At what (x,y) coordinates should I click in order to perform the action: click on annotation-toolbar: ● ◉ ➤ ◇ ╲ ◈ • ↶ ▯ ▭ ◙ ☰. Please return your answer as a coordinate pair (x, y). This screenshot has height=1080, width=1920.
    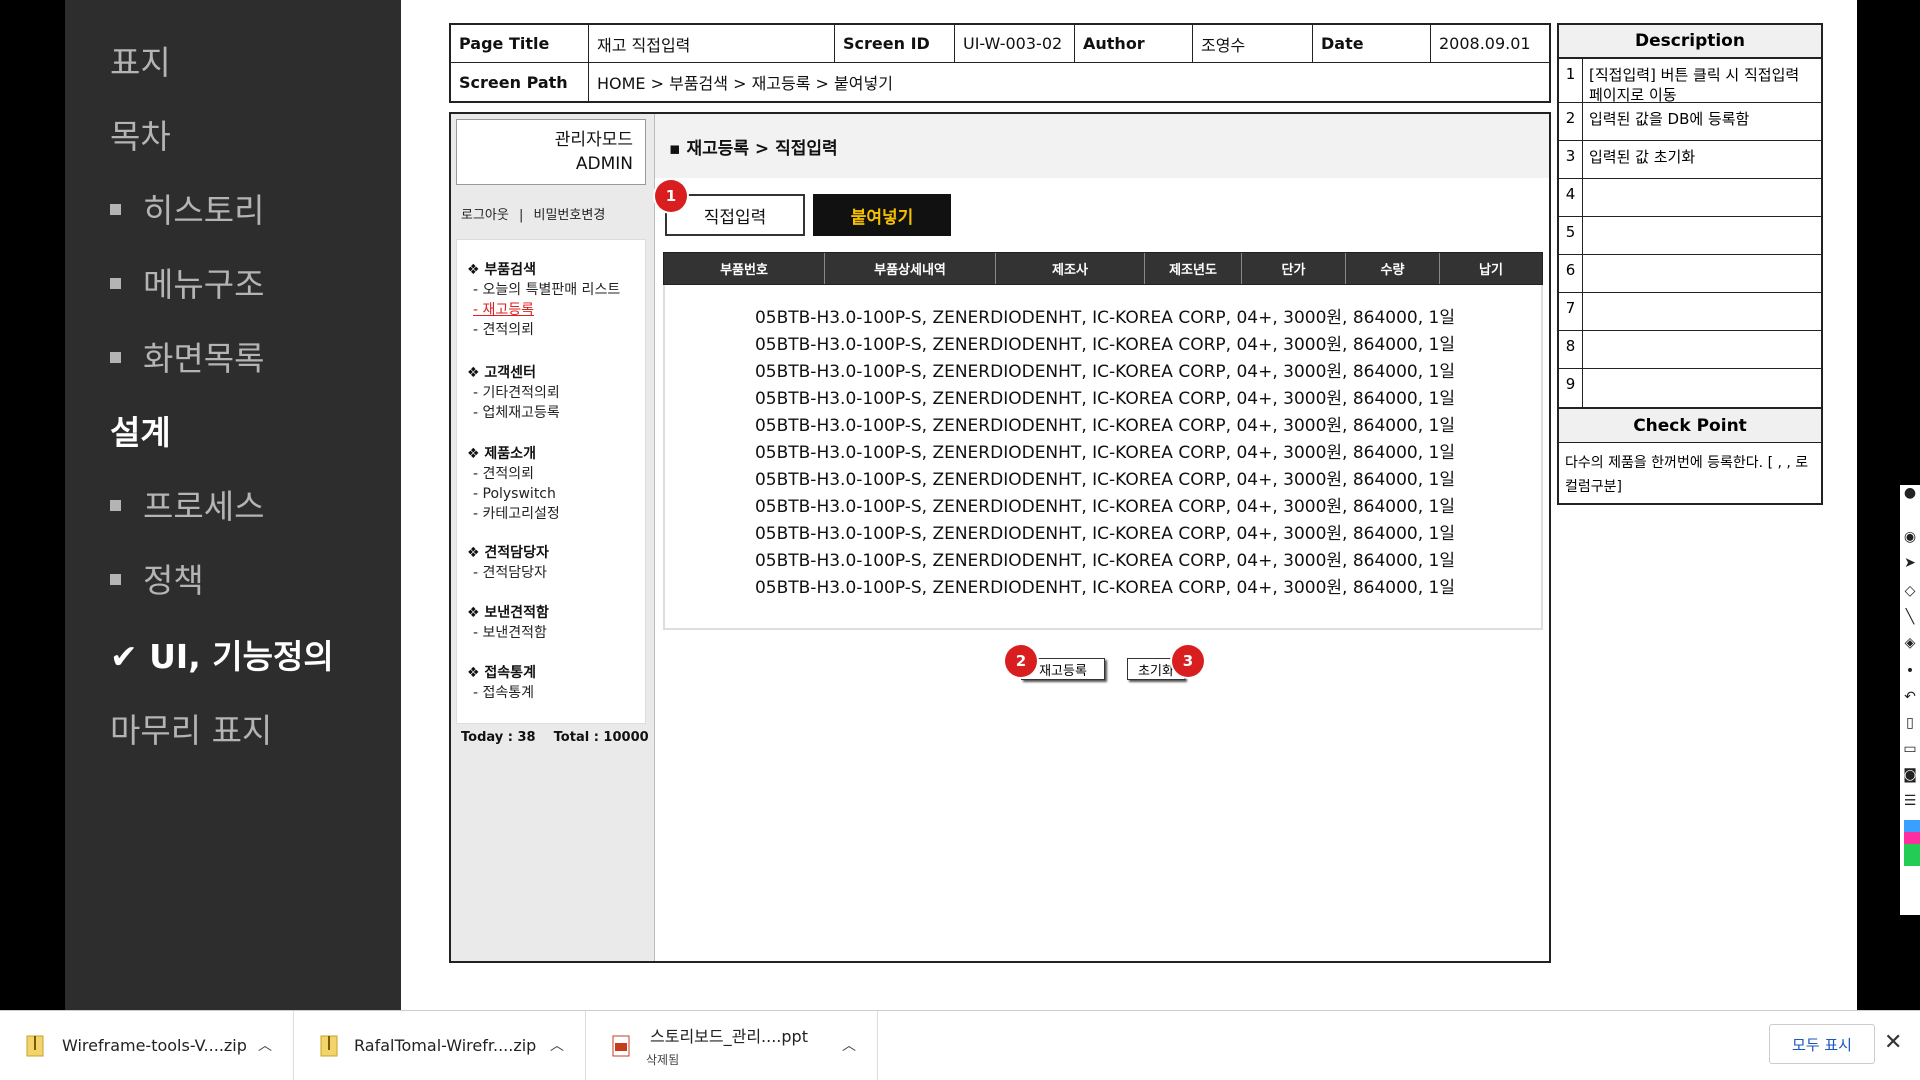
    Looking at the image, I should click on (1910, 700).